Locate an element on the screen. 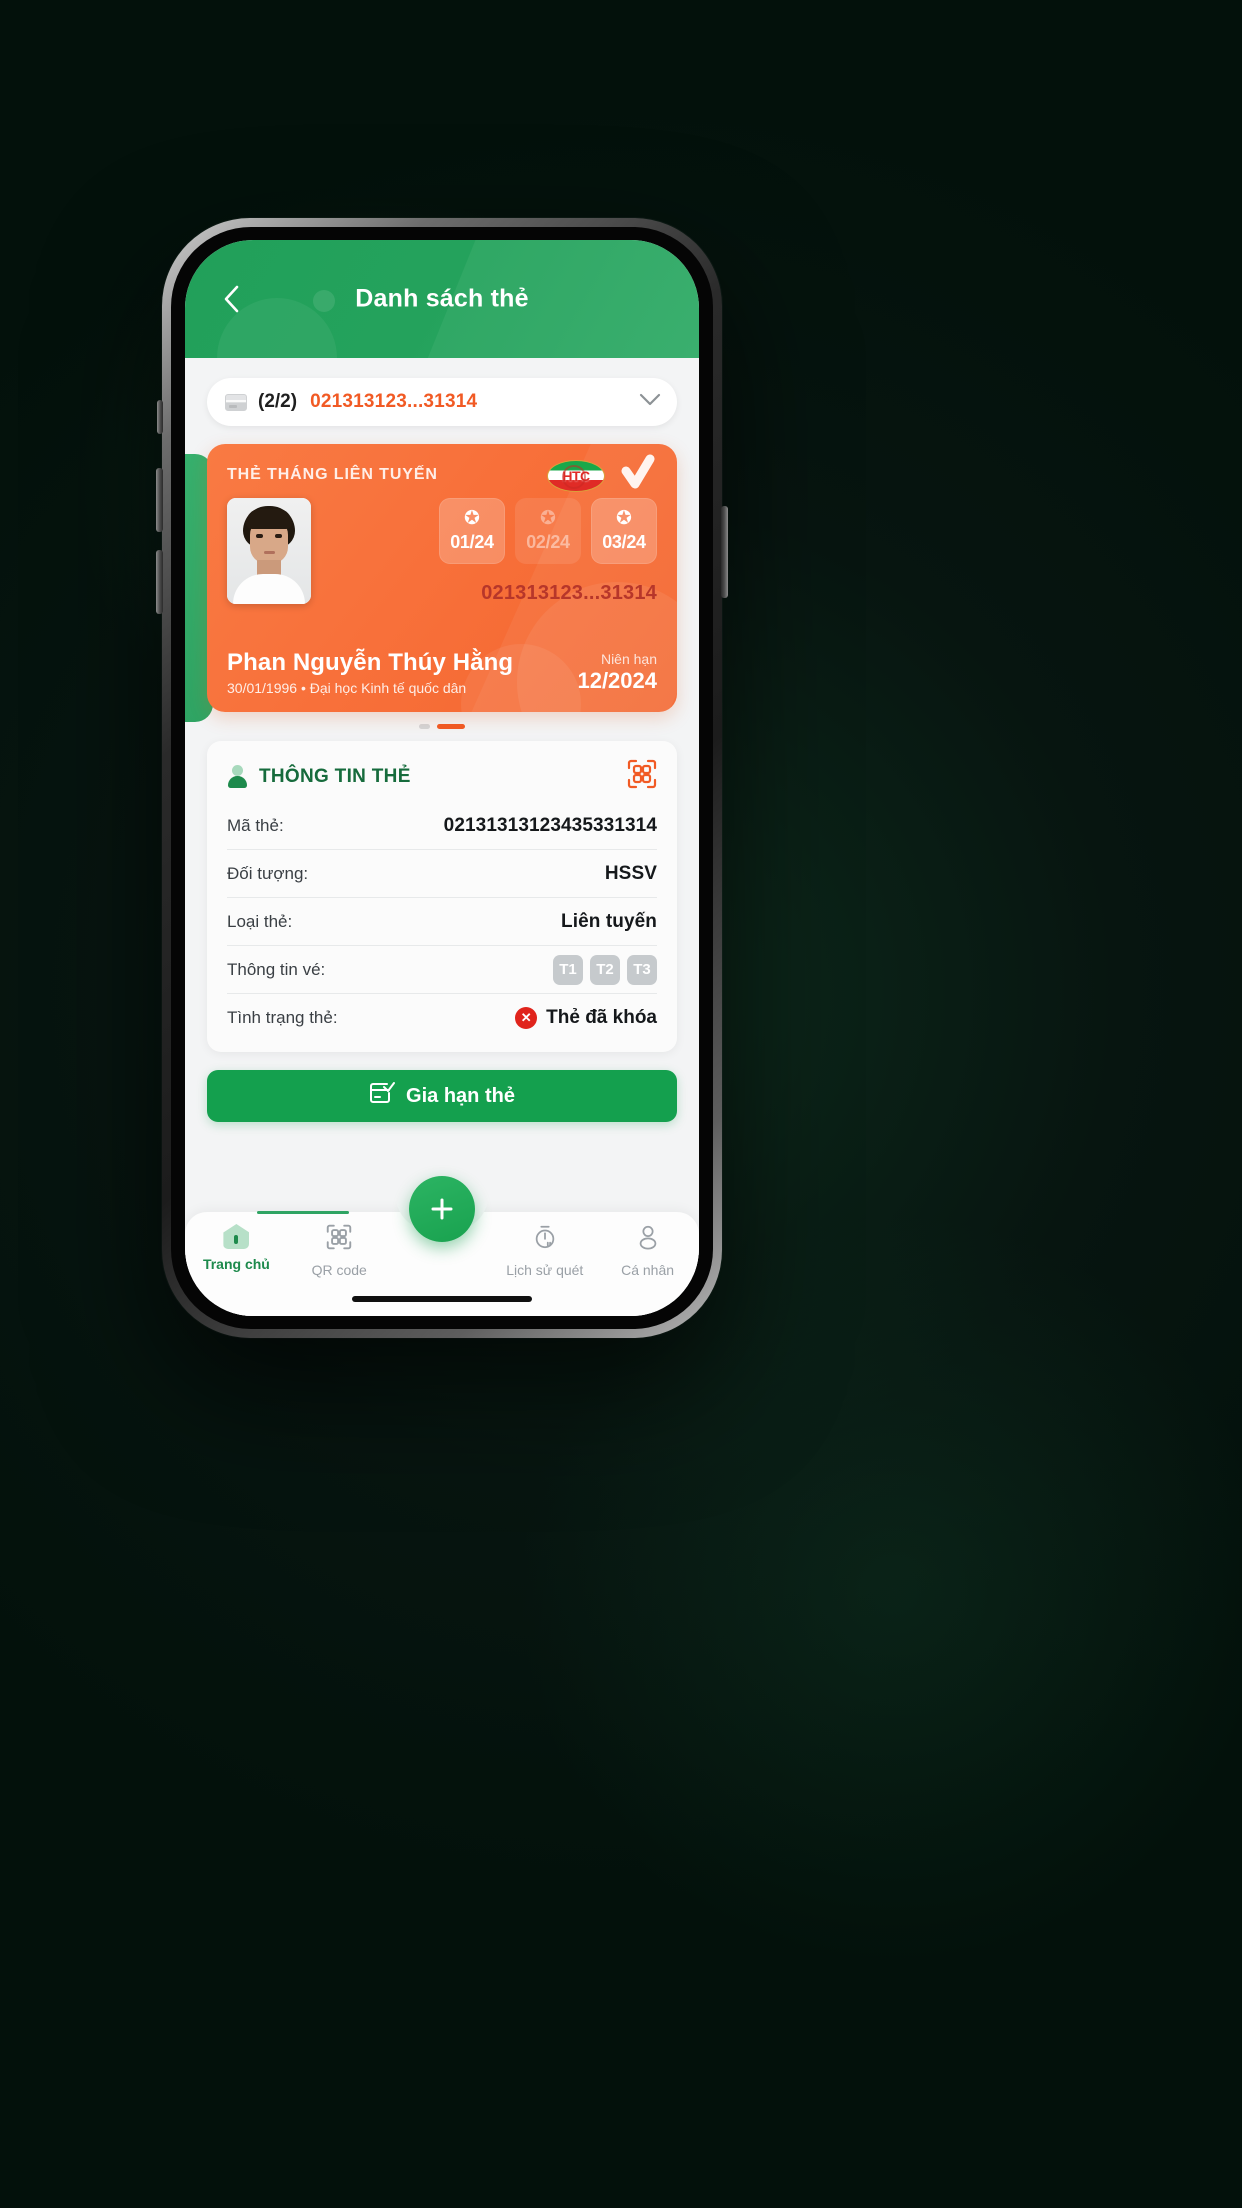 This screenshot has height=2208, width=1242. check-icon is located at coordinates (638, 476).